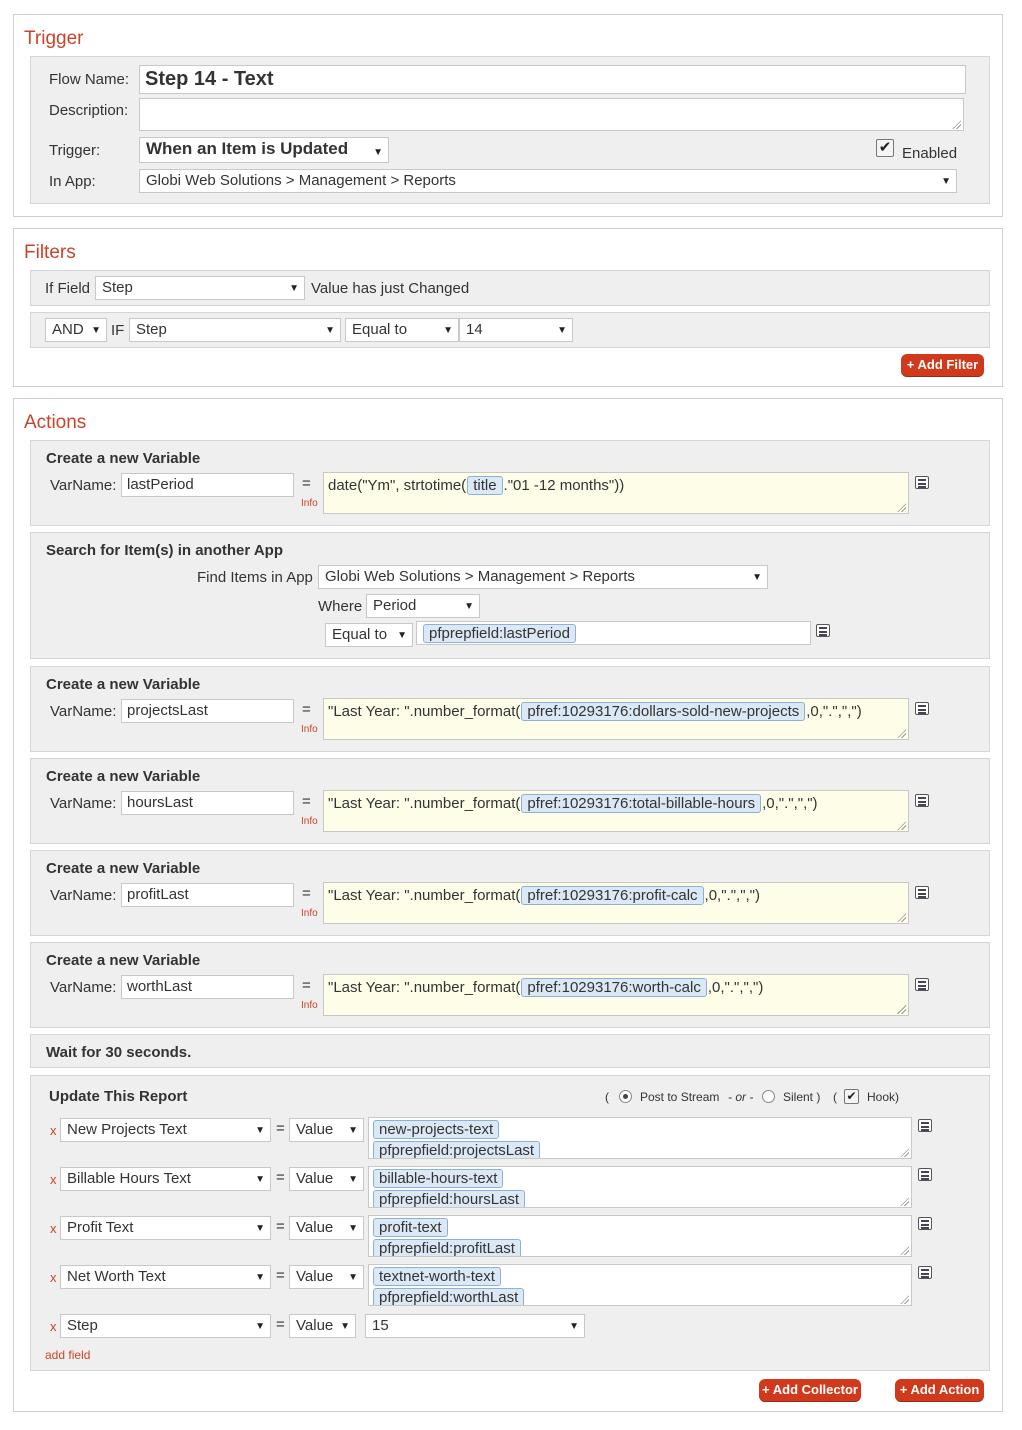  Describe the element at coordinates (551, 114) in the screenshot. I see `description-input` at that location.